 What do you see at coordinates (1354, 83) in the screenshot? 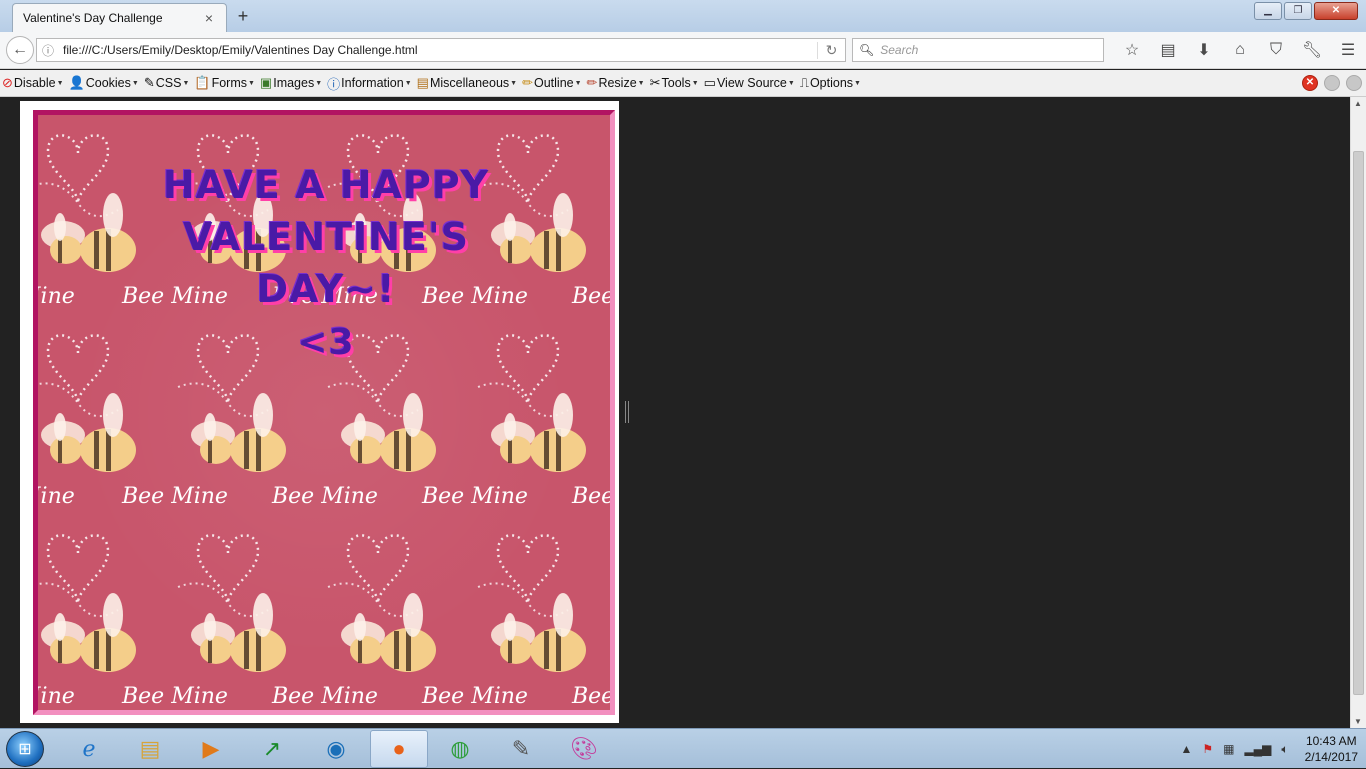
I see `javascript-status-icon` at bounding box center [1354, 83].